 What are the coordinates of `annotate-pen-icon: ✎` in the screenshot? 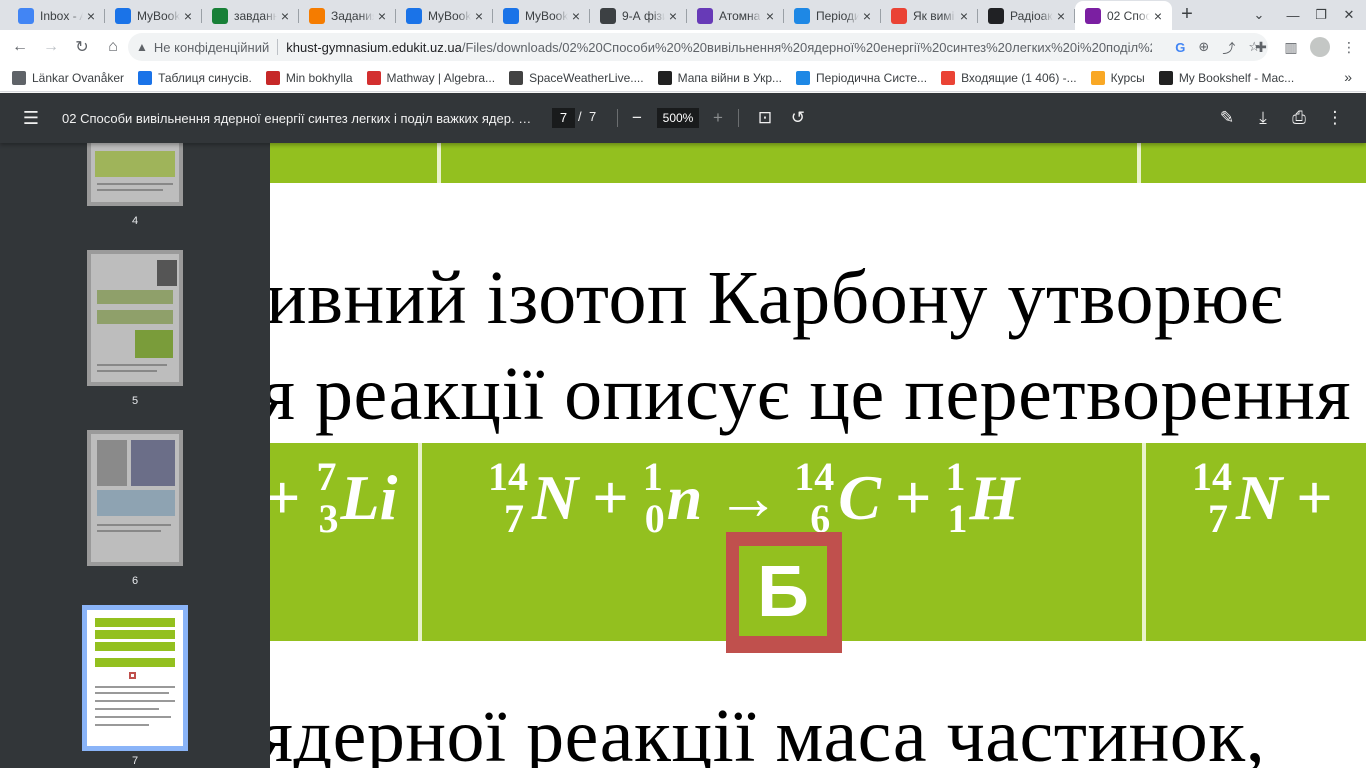 It's located at (1227, 118).